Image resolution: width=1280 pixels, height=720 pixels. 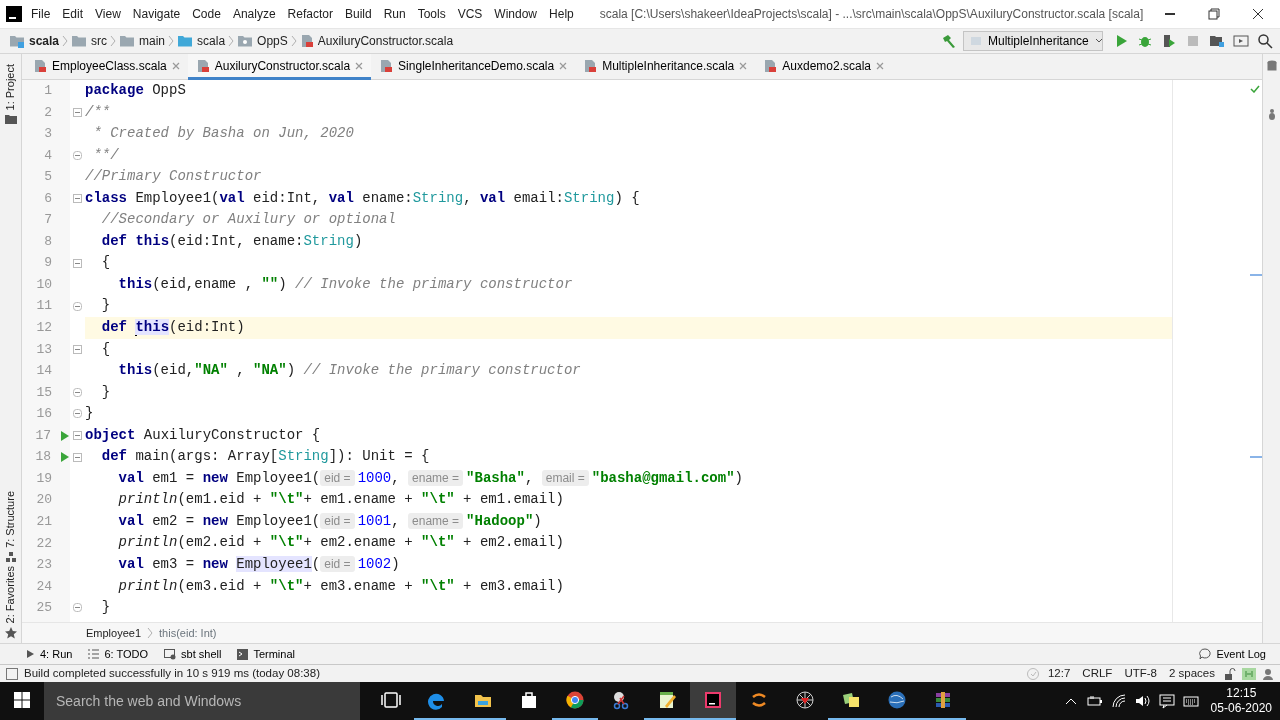 I want to click on tool-window-tab: 7: Structure, so click(x=10, y=519).